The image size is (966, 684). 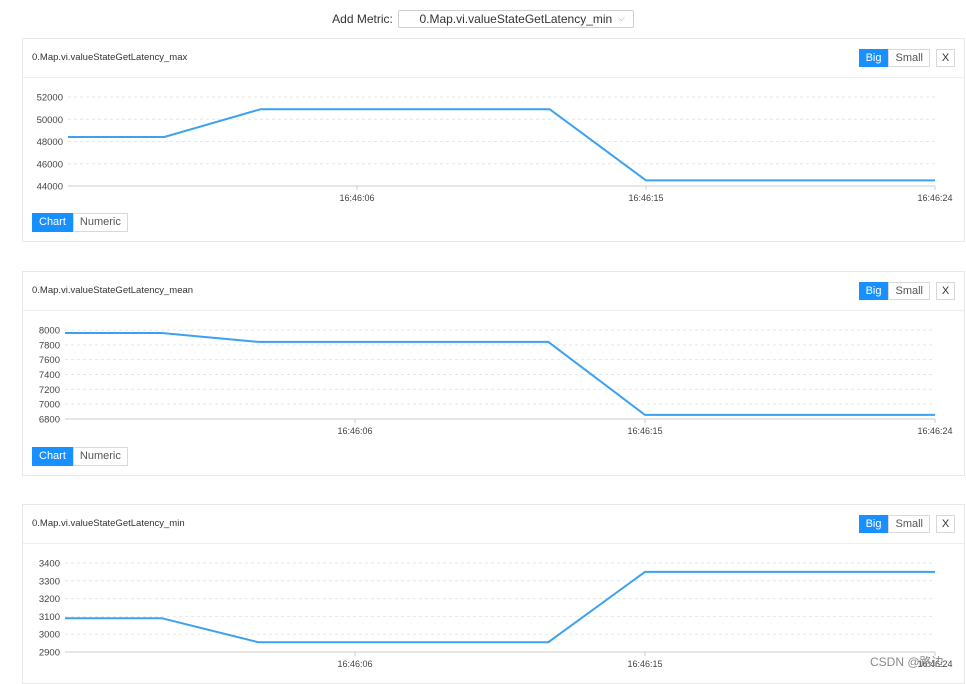 What do you see at coordinates (49, 420) in the screenshot?
I see `y-tick-label: 6800` at bounding box center [49, 420].